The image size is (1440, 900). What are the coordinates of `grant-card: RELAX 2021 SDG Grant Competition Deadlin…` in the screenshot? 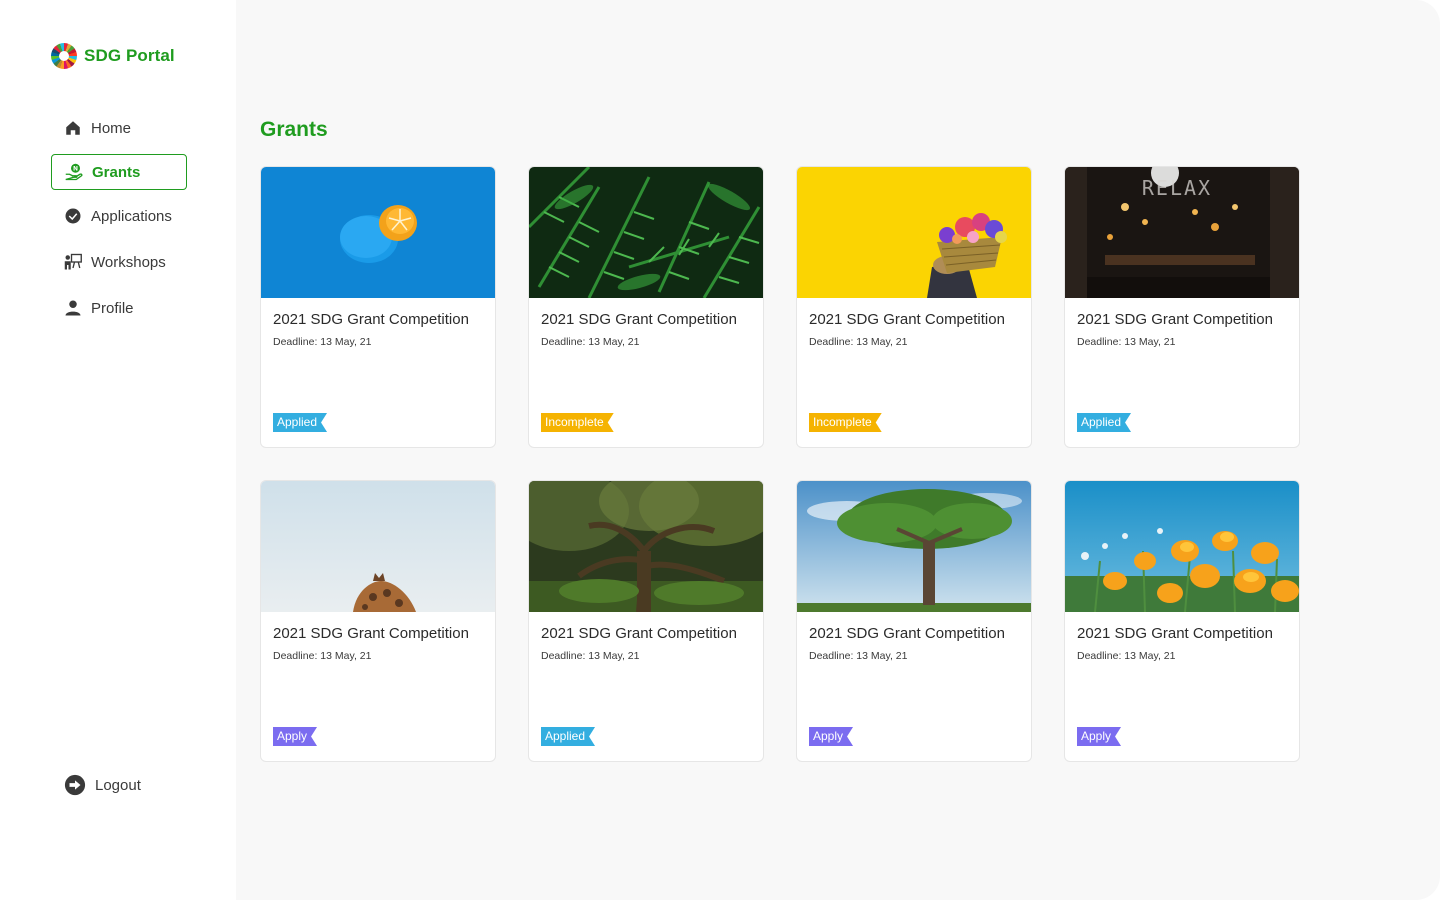 It's located at (1182, 307).